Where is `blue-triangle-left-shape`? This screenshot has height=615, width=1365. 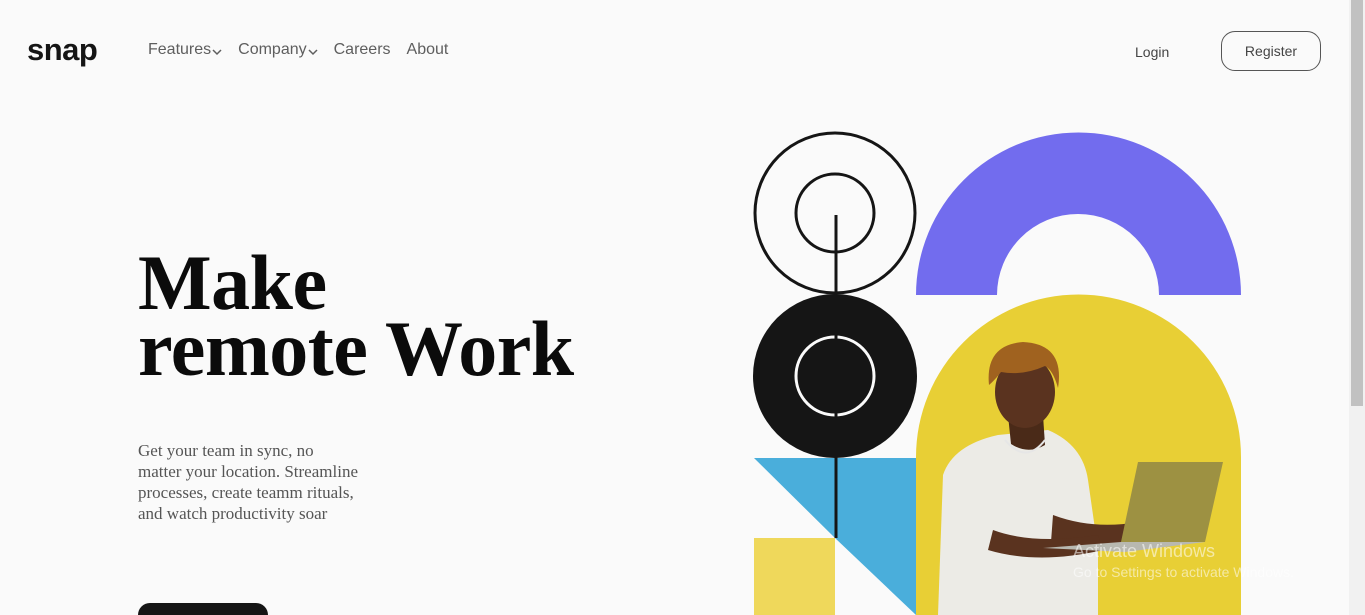 blue-triangle-left-shape is located at coordinates (794, 498).